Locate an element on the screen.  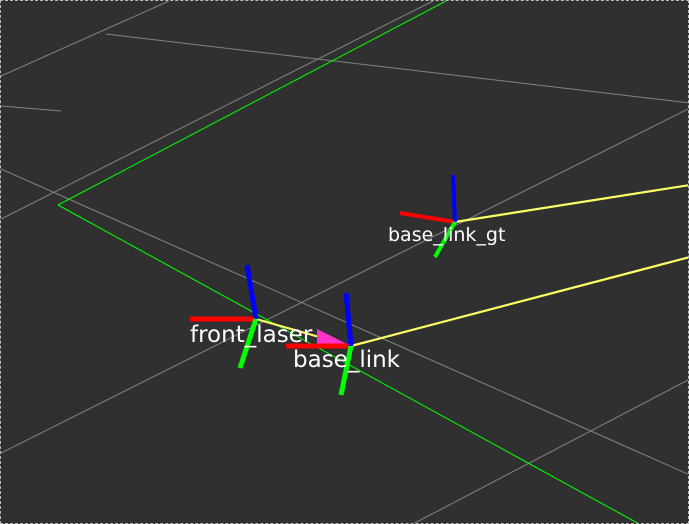
base-link-gt-z-axis is located at coordinates (454, 198).